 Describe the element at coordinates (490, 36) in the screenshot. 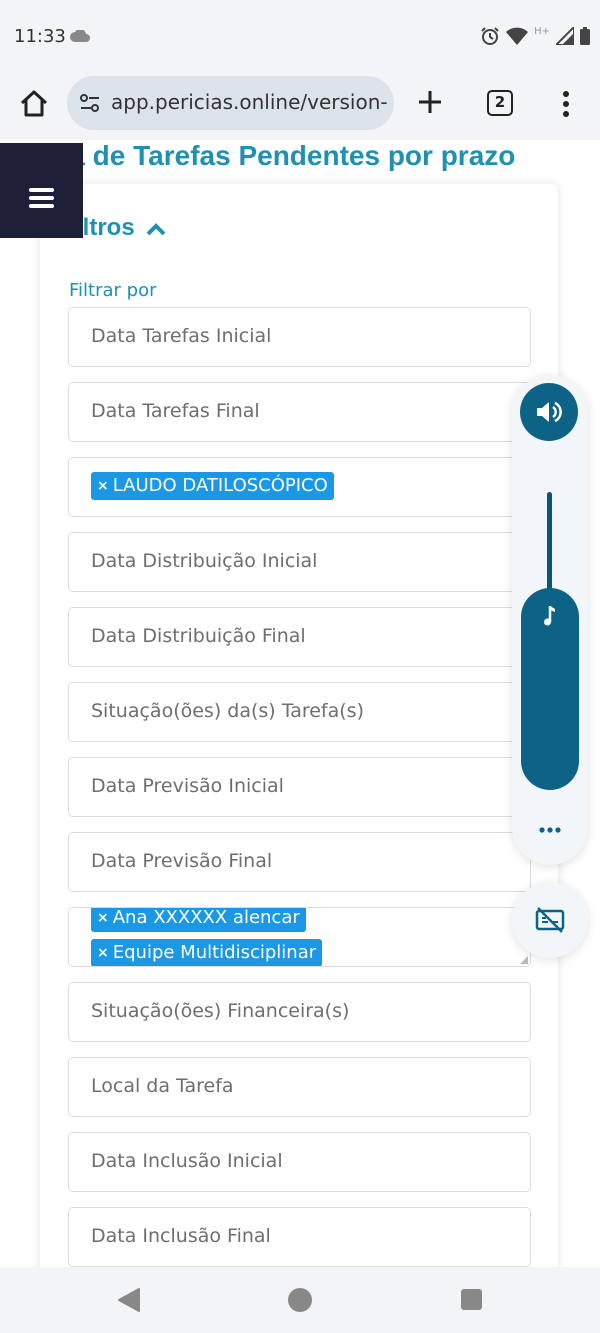

I see `alarm-icon` at that location.